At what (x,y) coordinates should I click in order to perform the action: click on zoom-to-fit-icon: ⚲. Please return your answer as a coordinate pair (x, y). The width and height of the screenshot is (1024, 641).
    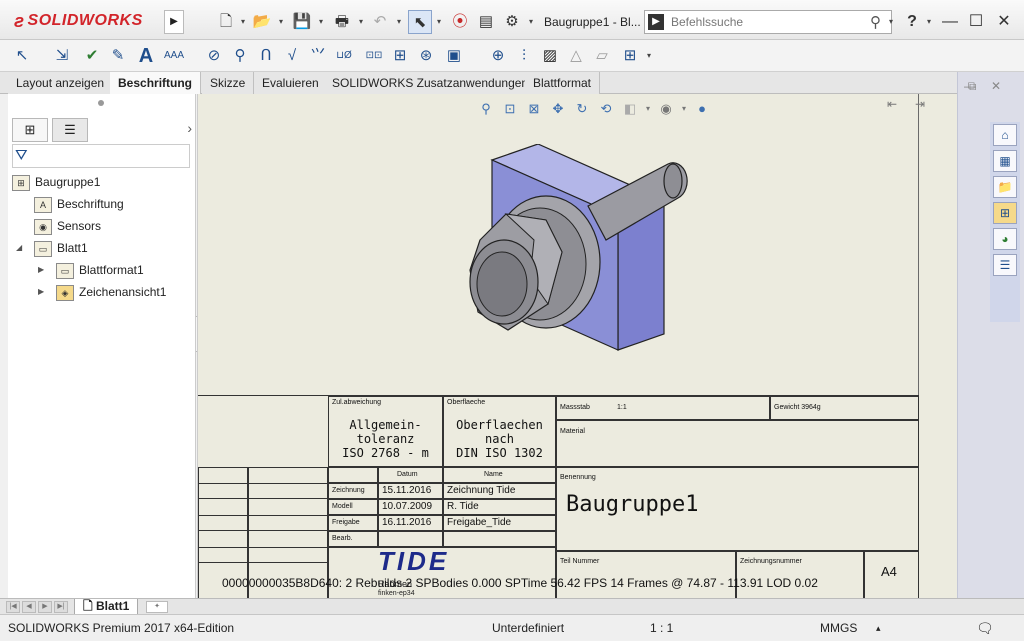
    Looking at the image, I should click on (486, 109).